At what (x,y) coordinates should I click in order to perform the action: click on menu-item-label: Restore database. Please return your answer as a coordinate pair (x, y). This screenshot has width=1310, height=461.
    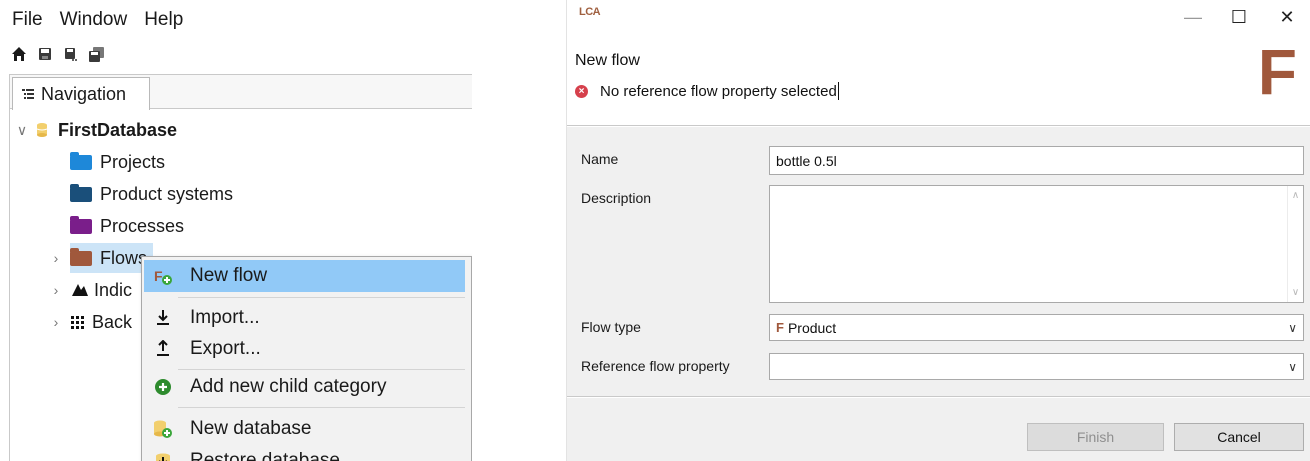
    Looking at the image, I should click on (265, 455).